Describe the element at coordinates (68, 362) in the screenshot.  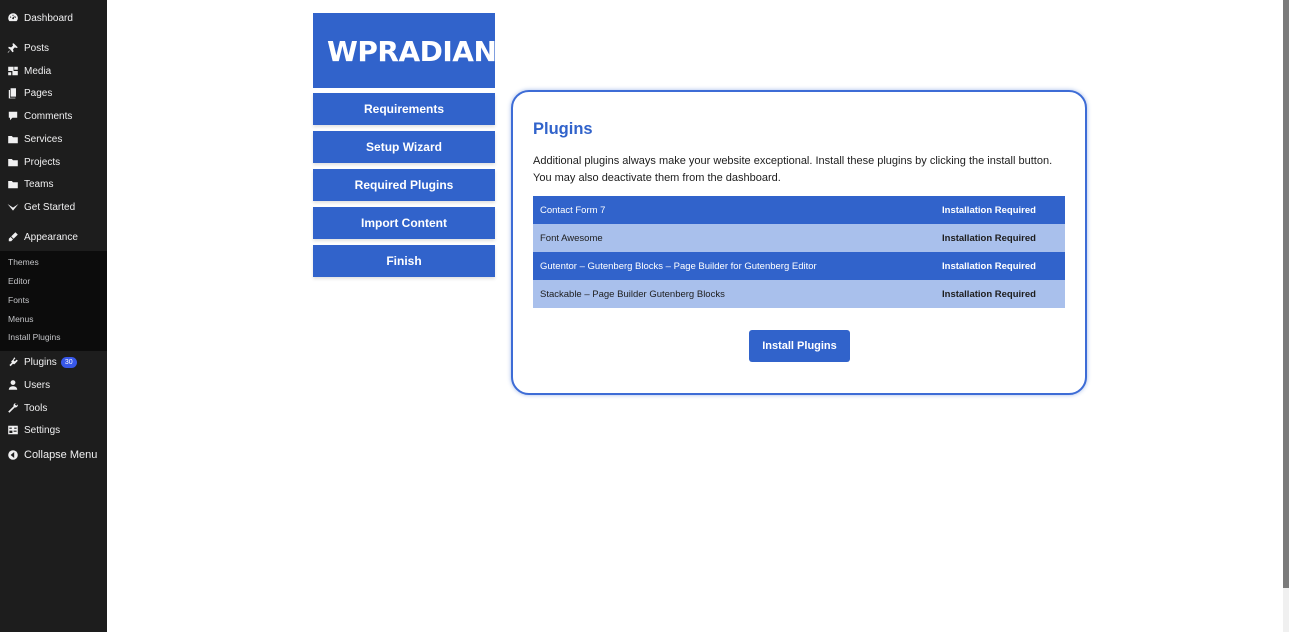
I see `plugins-count-badge: 30` at that location.